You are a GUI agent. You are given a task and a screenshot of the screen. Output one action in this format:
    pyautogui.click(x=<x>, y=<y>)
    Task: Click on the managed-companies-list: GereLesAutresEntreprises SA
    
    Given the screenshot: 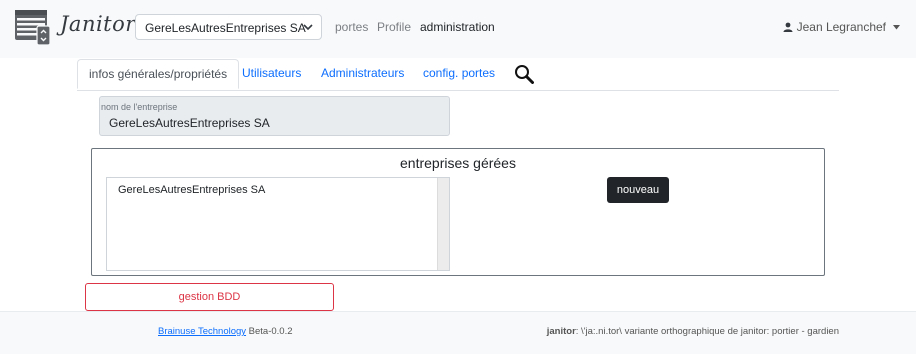 What is the action you would take?
    pyautogui.click(x=278, y=224)
    